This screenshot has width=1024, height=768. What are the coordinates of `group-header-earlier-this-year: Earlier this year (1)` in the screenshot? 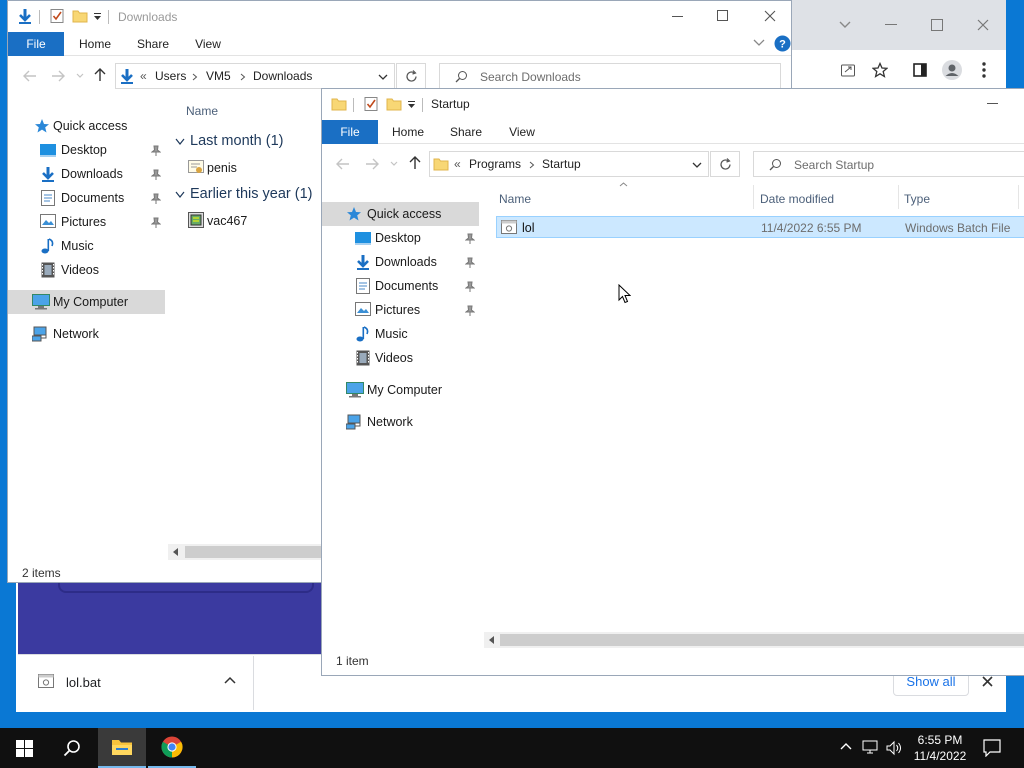 It's located at (251, 194).